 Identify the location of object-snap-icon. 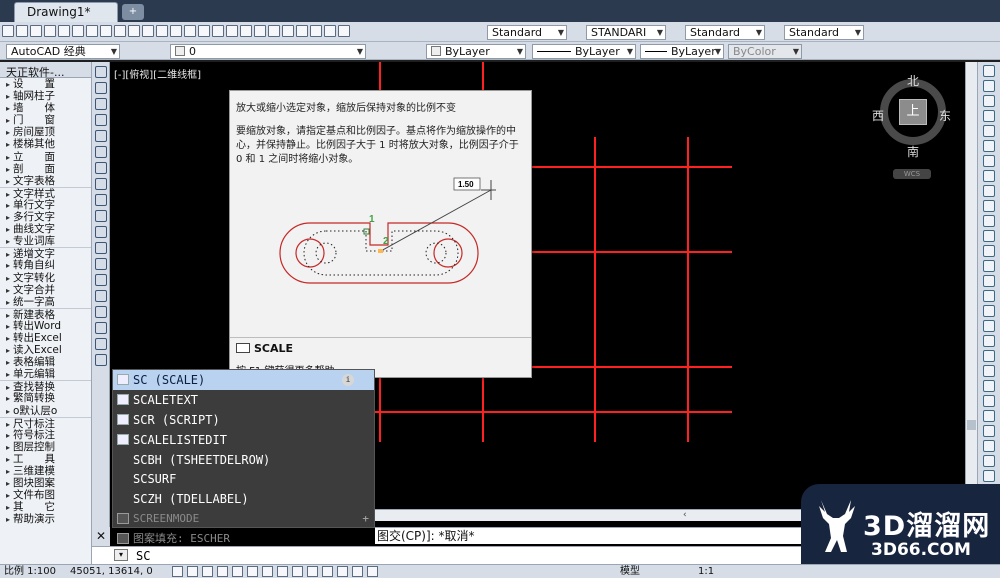
(252, 571).